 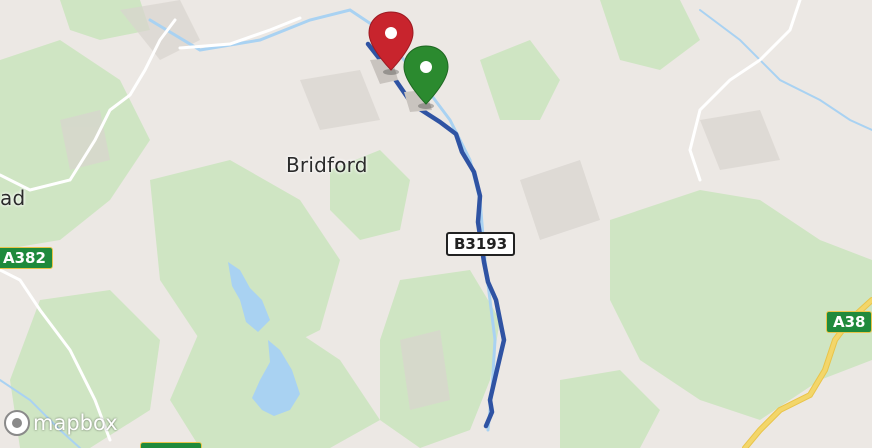 I want to click on start-marker-pin-icon, so click(x=426, y=77).